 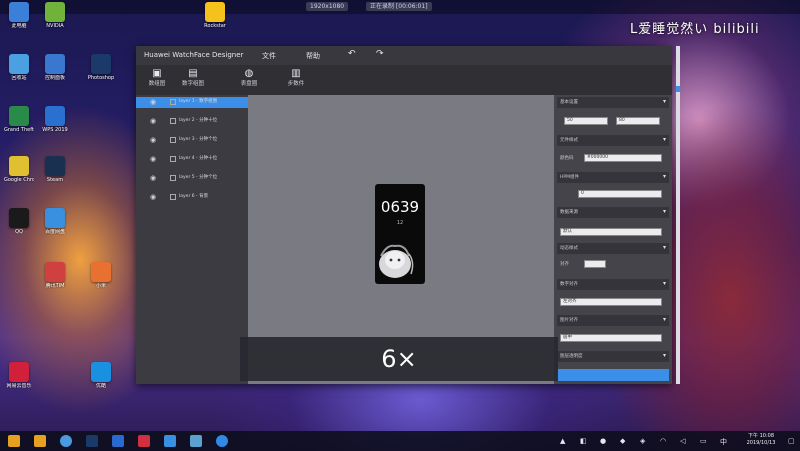 What do you see at coordinates (663, 441) in the screenshot?
I see `tray-wifi-icon: ◠` at bounding box center [663, 441].